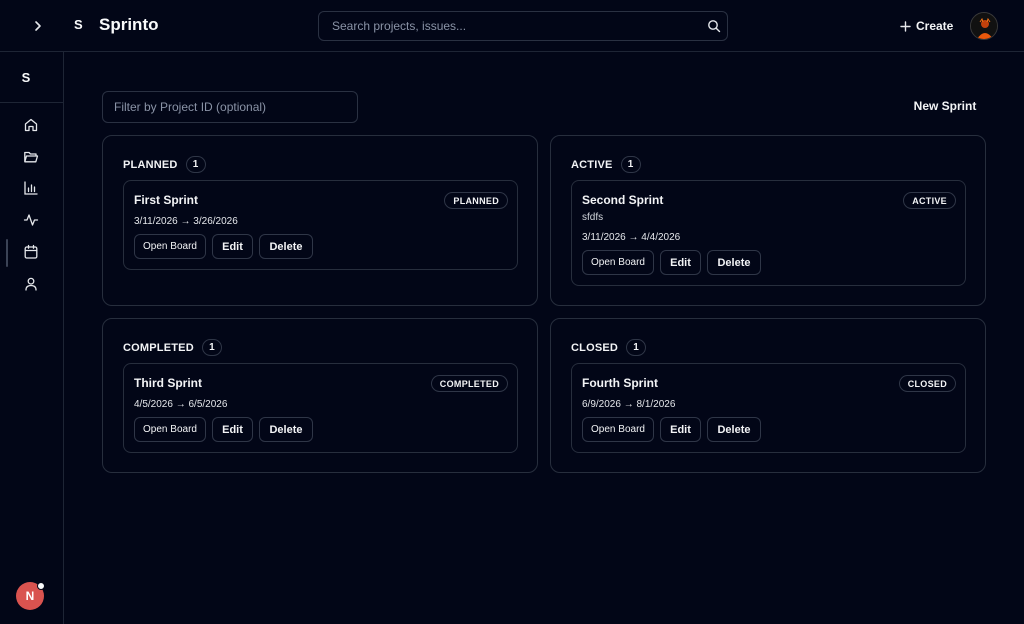  I want to click on column-header: COMPLETED 1, so click(172, 347).